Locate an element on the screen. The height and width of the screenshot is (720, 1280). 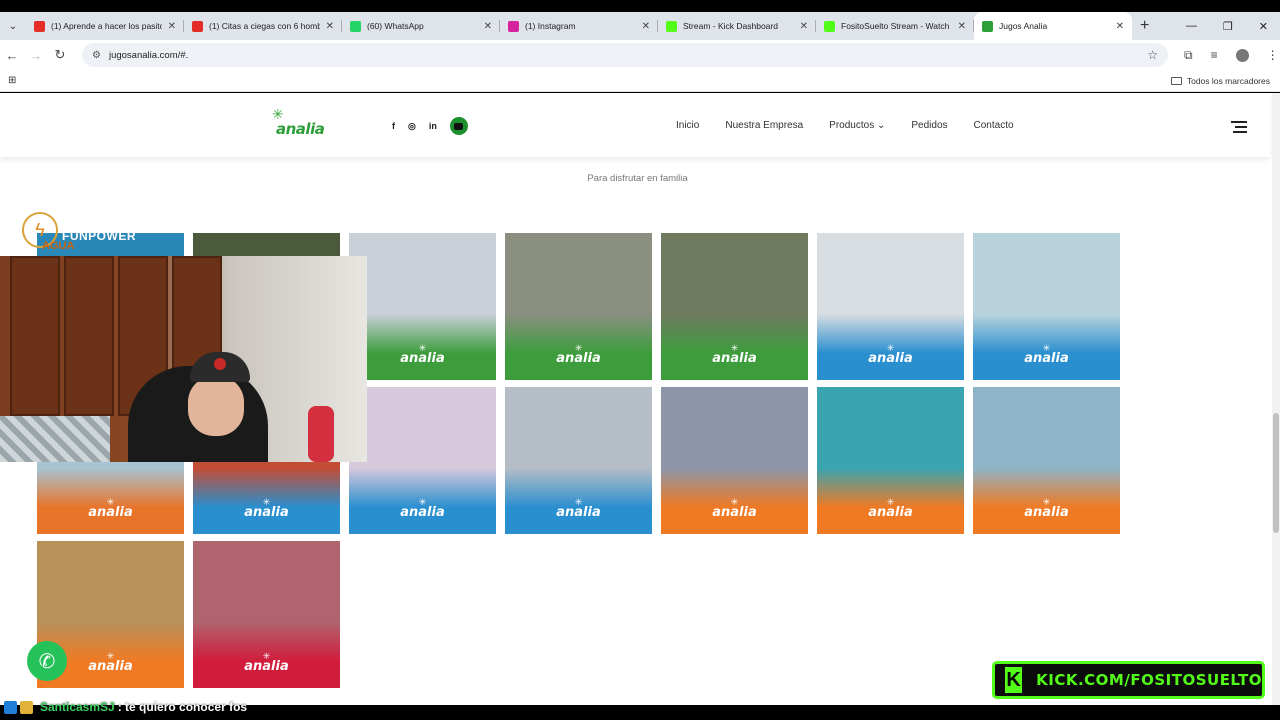
nav-inicio: Inicio is located at coordinates (687, 125).